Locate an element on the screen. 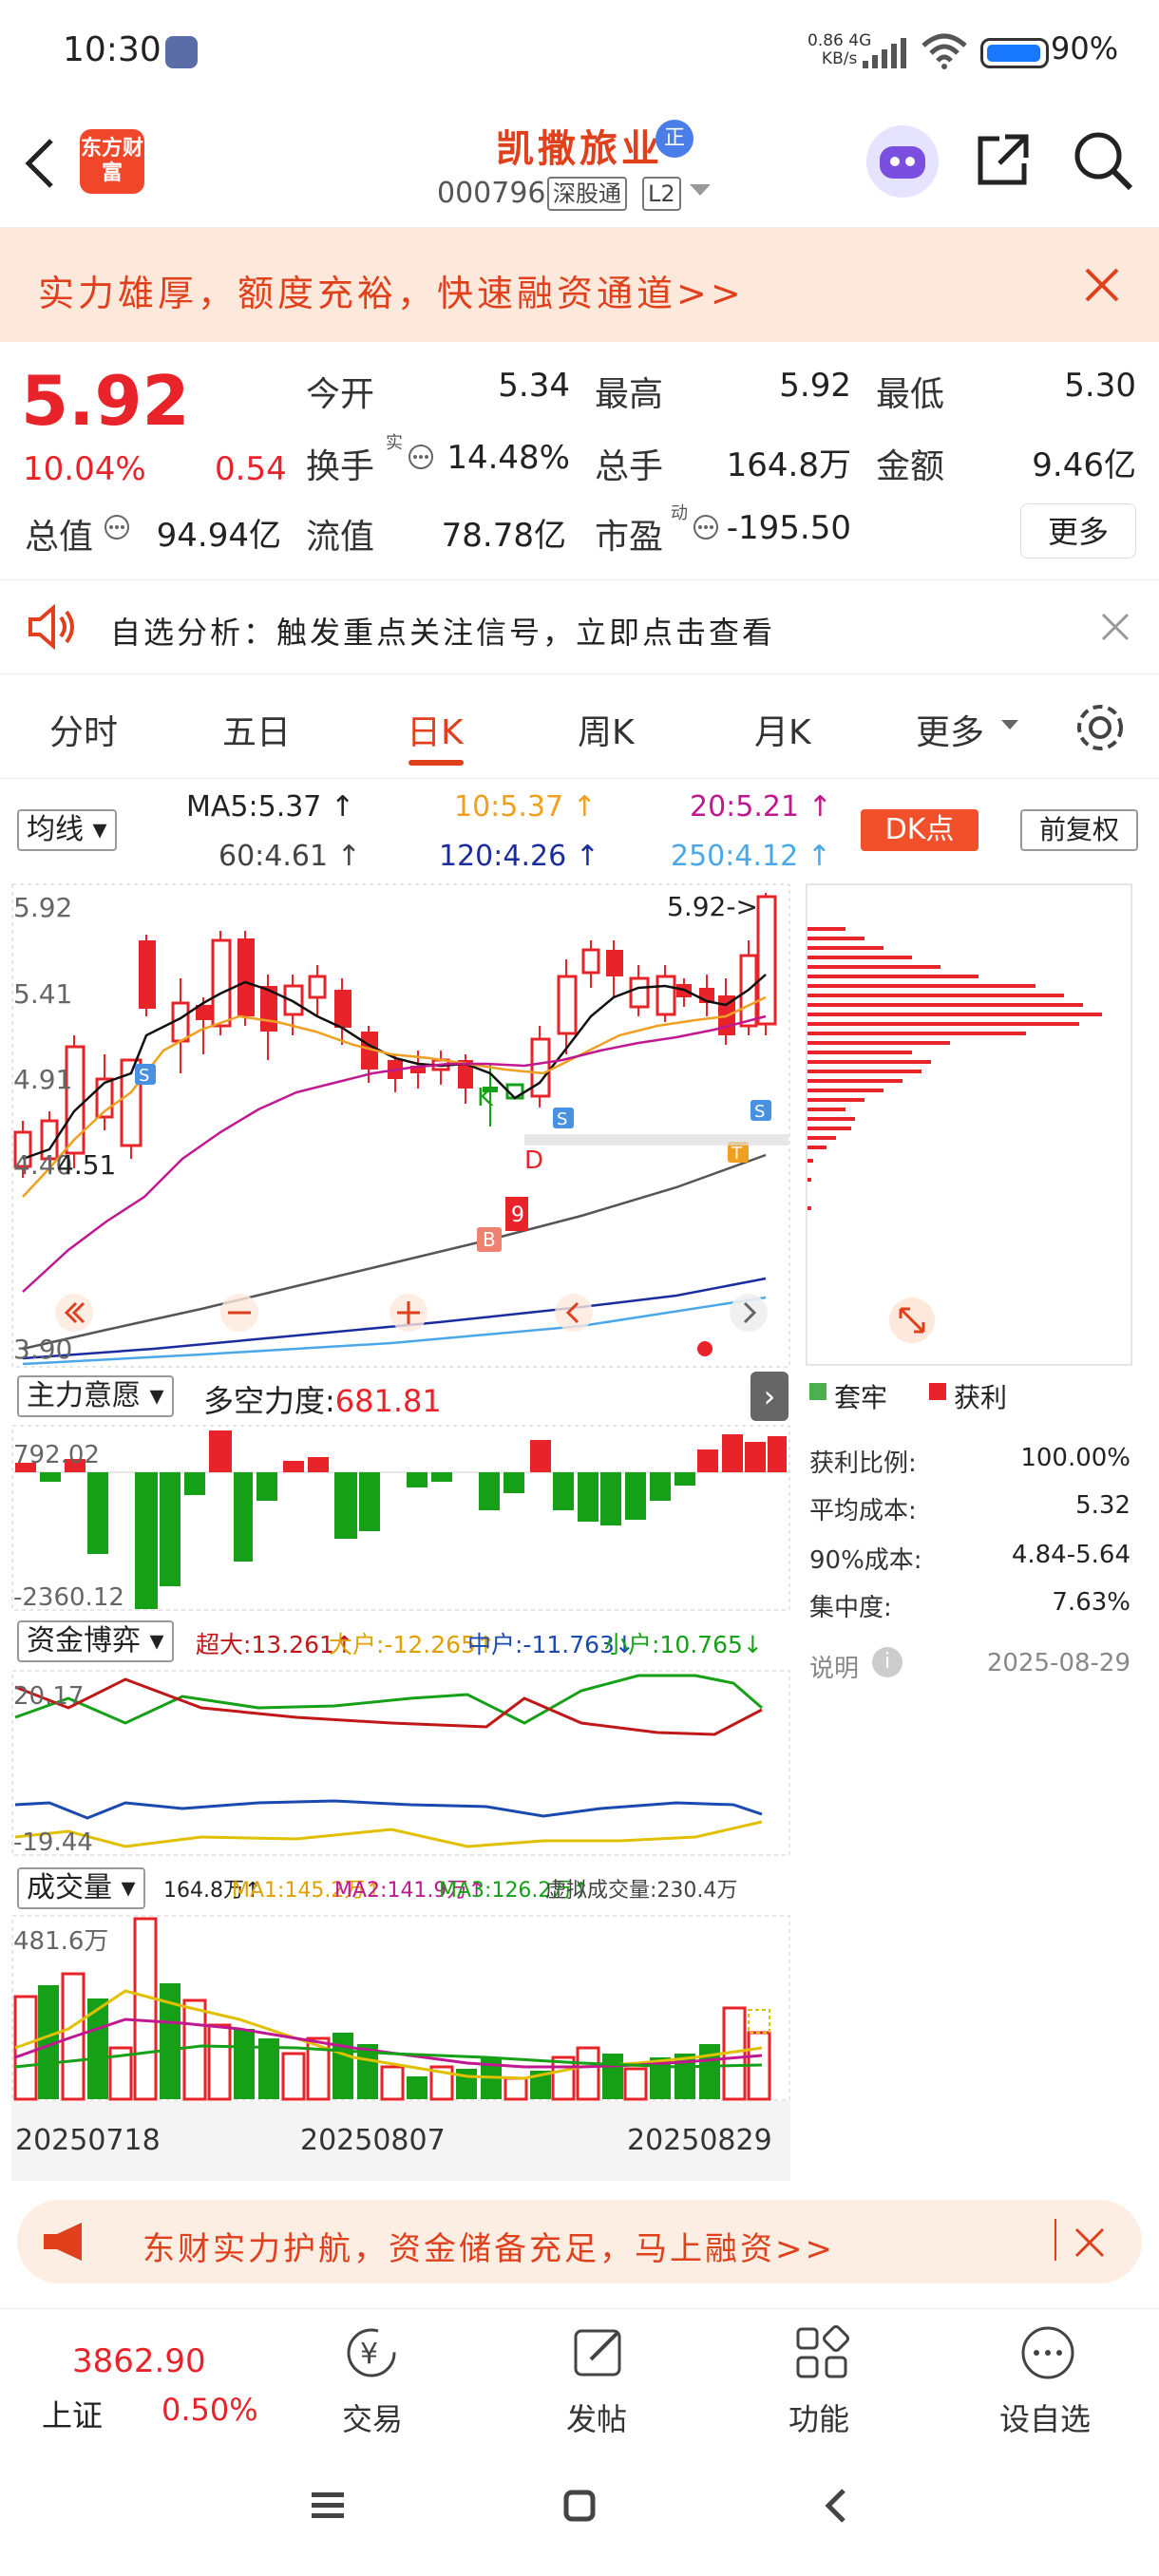 This screenshot has width=1159, height=2576. concentration-label: 集中度: is located at coordinates (850, 1608).